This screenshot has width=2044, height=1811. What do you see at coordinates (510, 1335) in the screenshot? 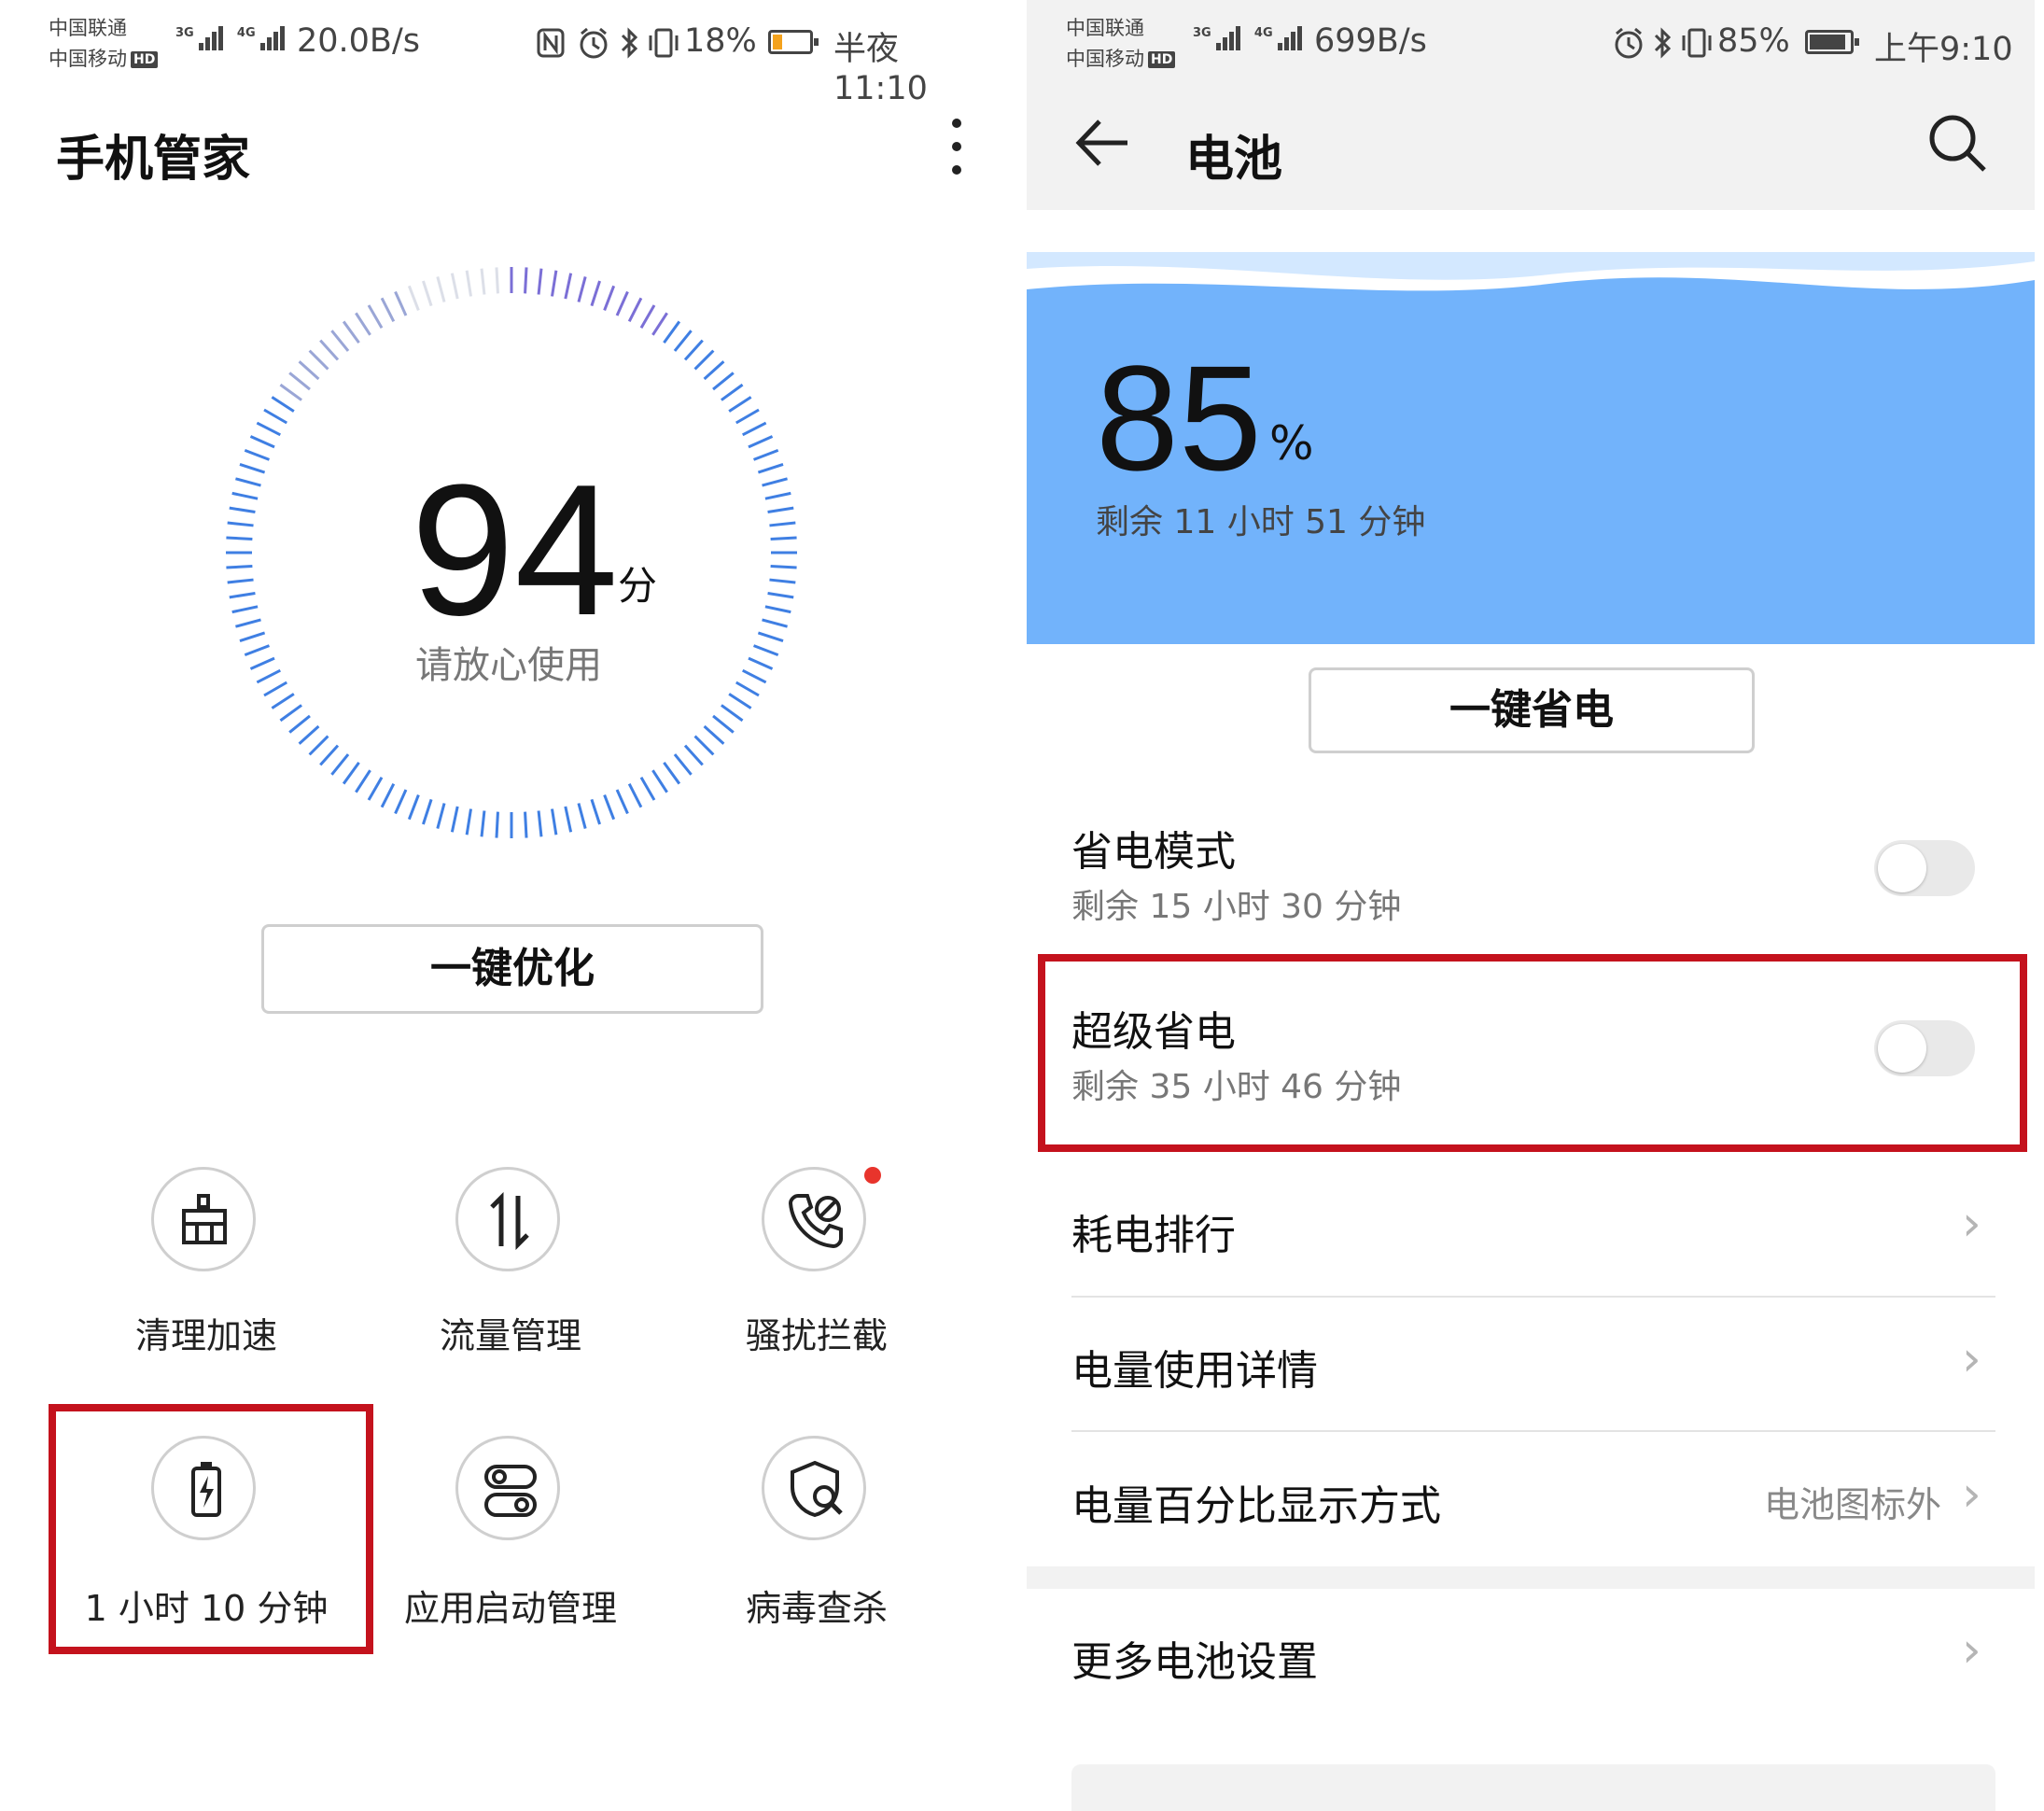
I see `tool-label: 流量管理` at bounding box center [510, 1335].